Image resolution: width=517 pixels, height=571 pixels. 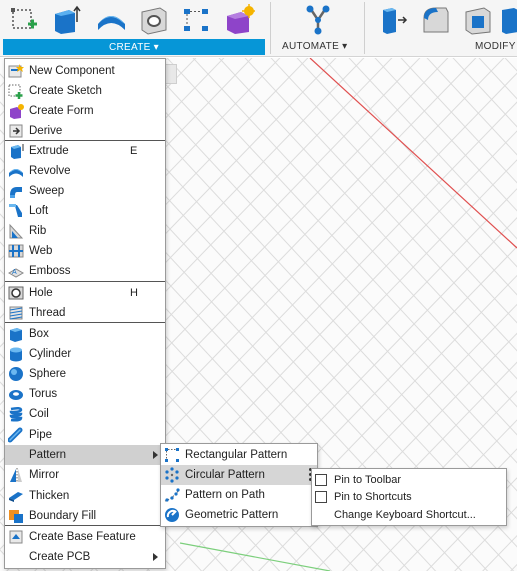 What do you see at coordinates (16, 313) in the screenshot?
I see `thread-icon` at bounding box center [16, 313].